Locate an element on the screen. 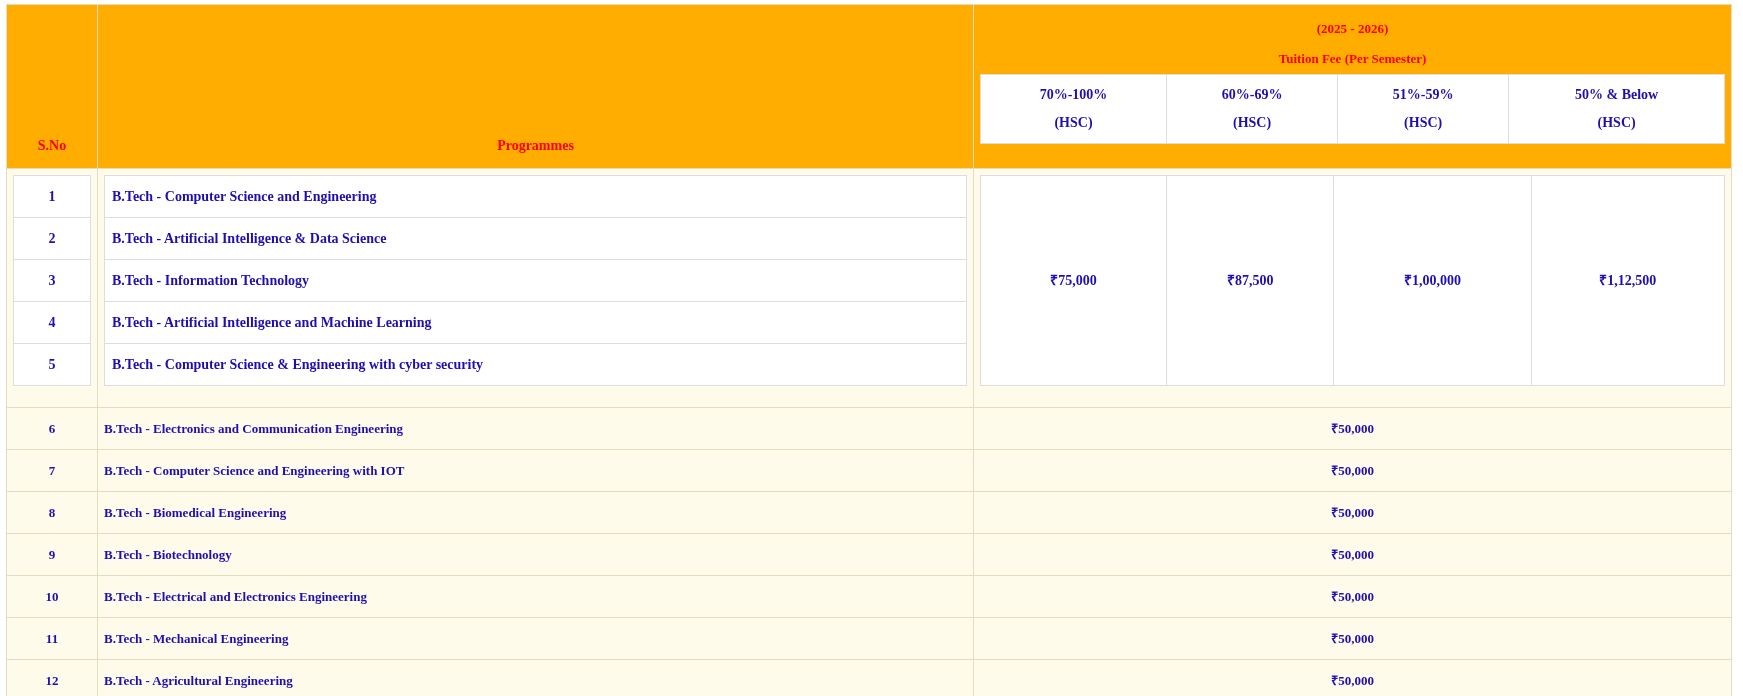 This screenshot has width=1743, height=696. fee-cell: ₹87,500 is located at coordinates (1250, 280).